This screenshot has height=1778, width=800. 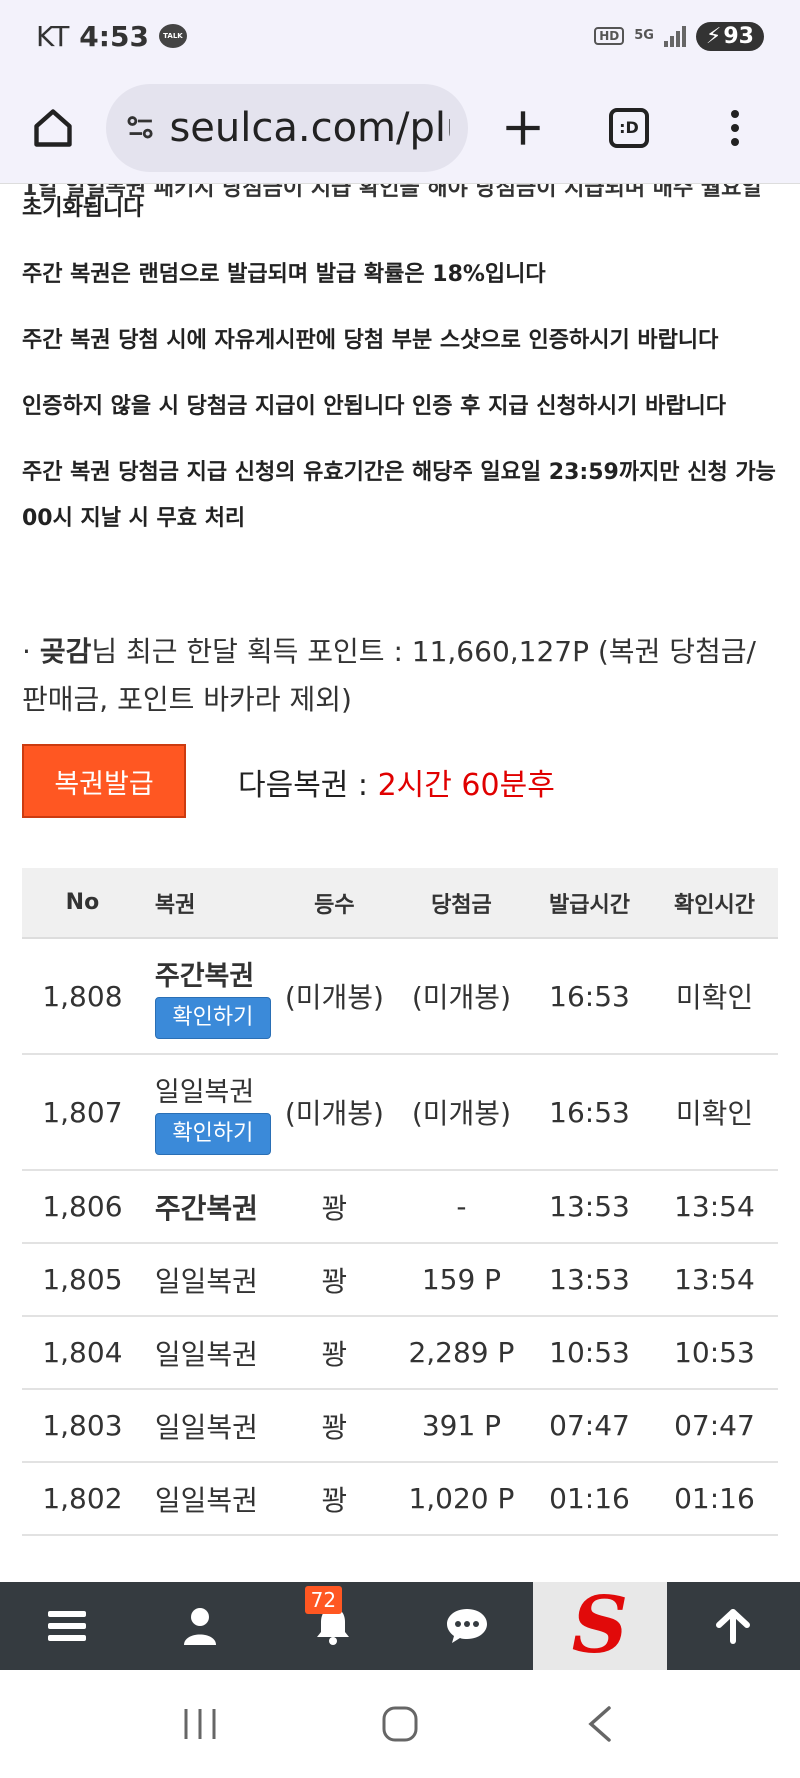 What do you see at coordinates (461, 996) in the screenshot?
I see `cell-prize: (미개봉)` at bounding box center [461, 996].